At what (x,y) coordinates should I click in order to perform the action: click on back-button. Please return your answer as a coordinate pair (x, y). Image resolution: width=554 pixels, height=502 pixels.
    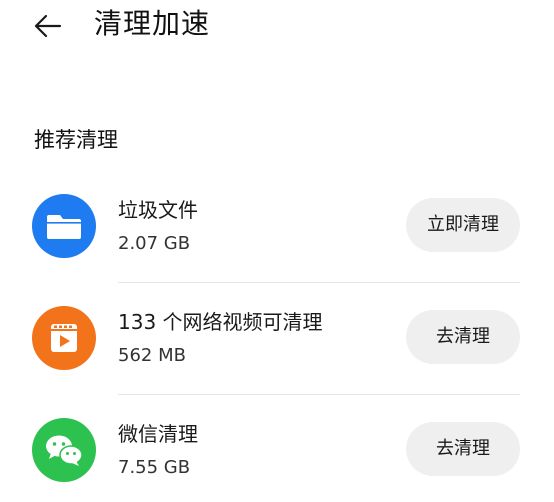
    Looking at the image, I should click on (48, 26).